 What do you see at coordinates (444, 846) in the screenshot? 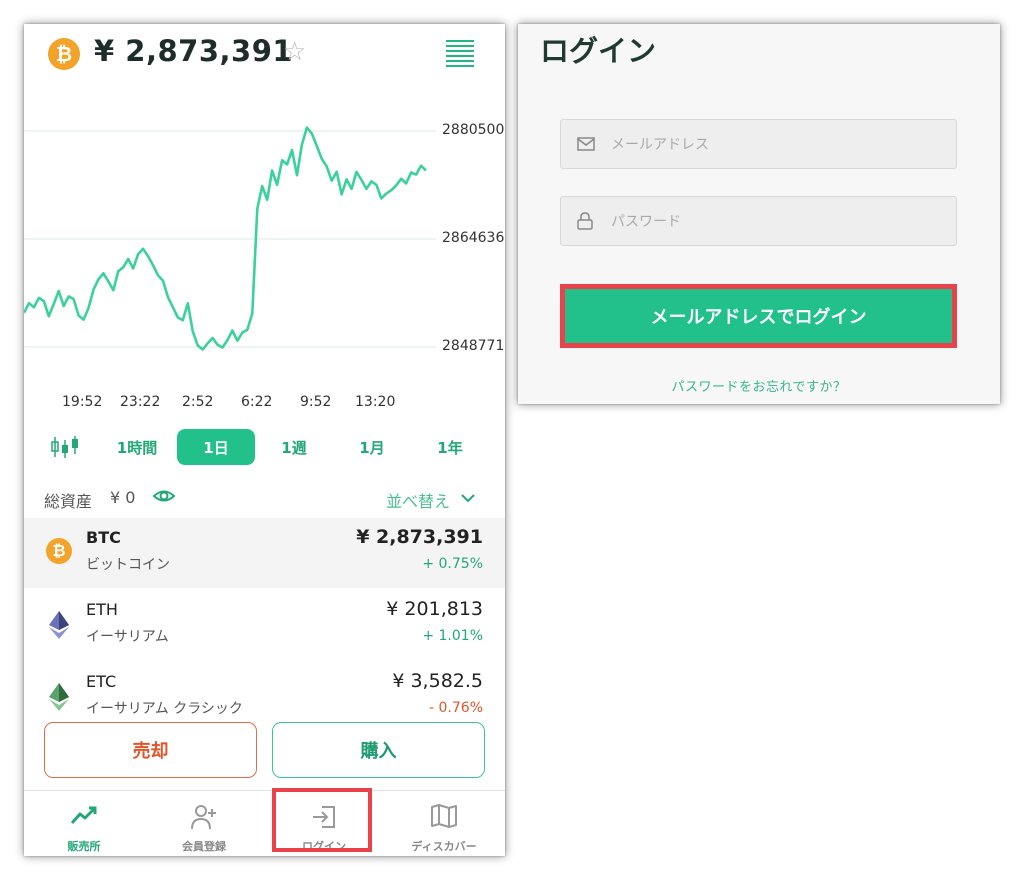
I see `nav-label: ディスカバー` at bounding box center [444, 846].